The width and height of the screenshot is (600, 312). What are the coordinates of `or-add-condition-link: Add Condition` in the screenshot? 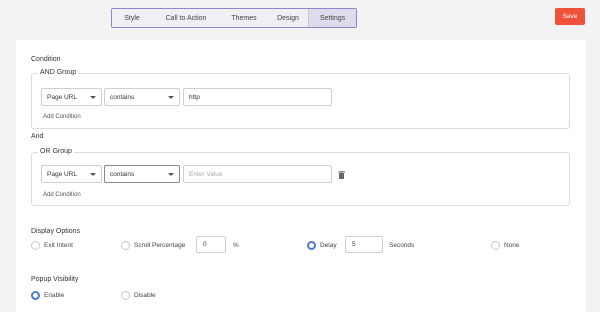 It's located at (62, 195).